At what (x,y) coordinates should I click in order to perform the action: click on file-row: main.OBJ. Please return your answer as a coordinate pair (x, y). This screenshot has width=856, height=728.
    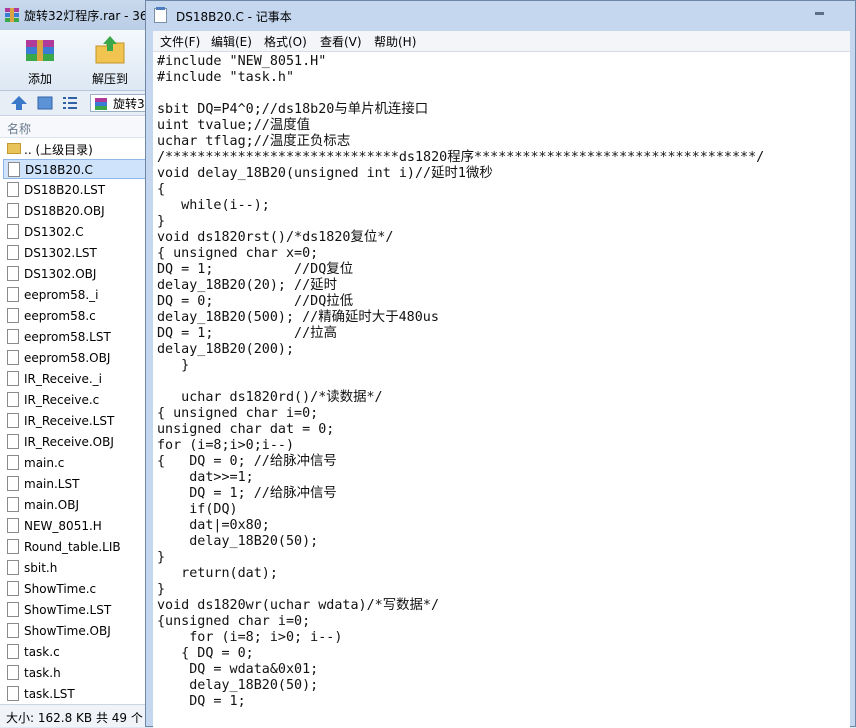
    Looking at the image, I should click on (75, 505).